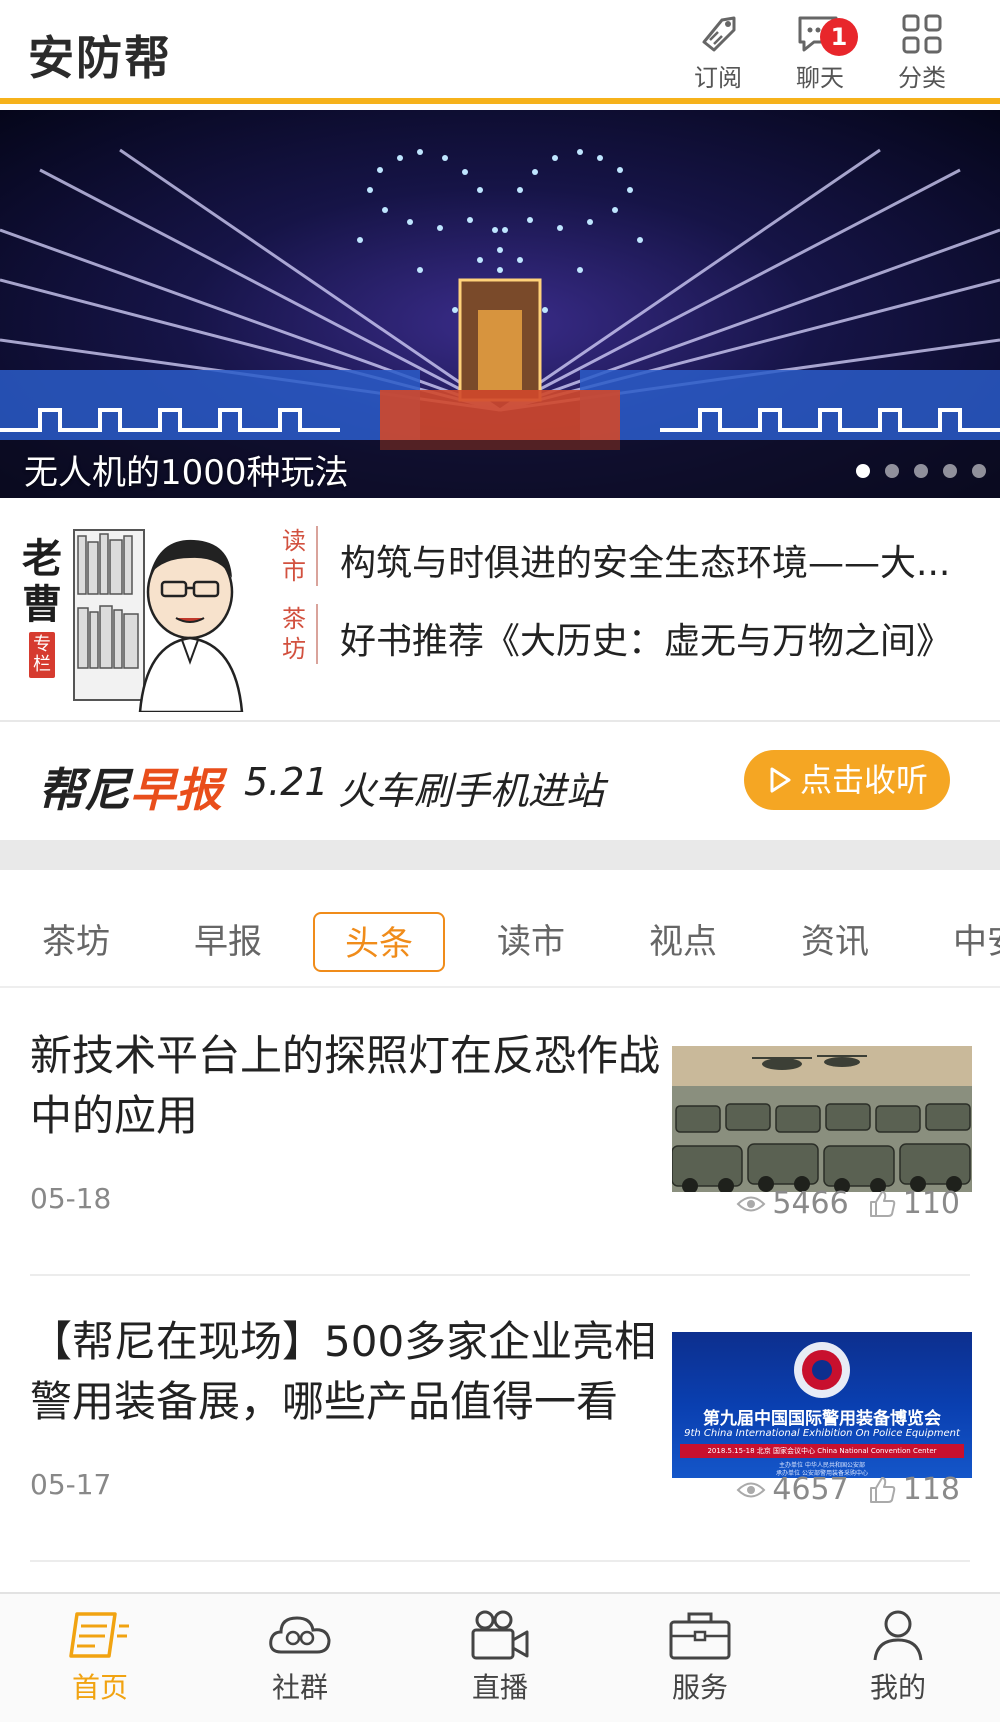  I want to click on tab-zhongan: 中安, so click(976, 942).